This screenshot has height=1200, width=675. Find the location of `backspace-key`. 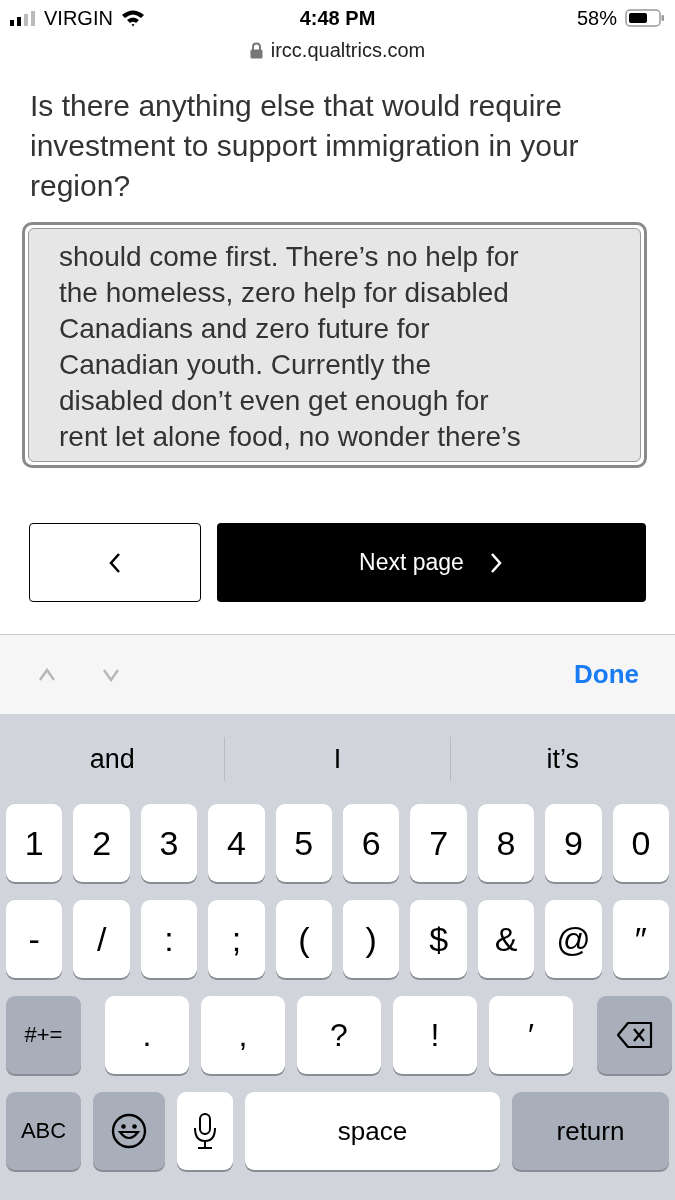

backspace-key is located at coordinates (634, 1035).